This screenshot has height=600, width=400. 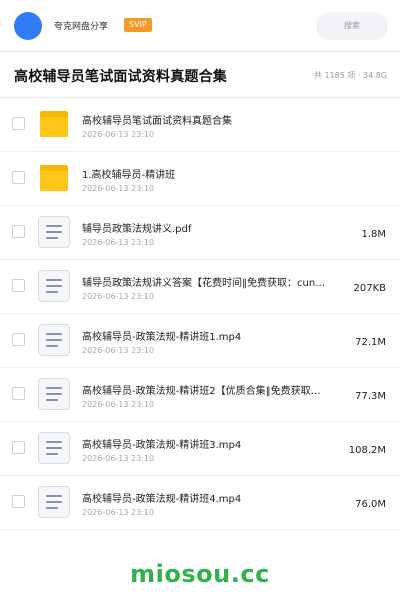 What do you see at coordinates (138, 25) in the screenshot?
I see `svip-badge: SVIP` at bounding box center [138, 25].